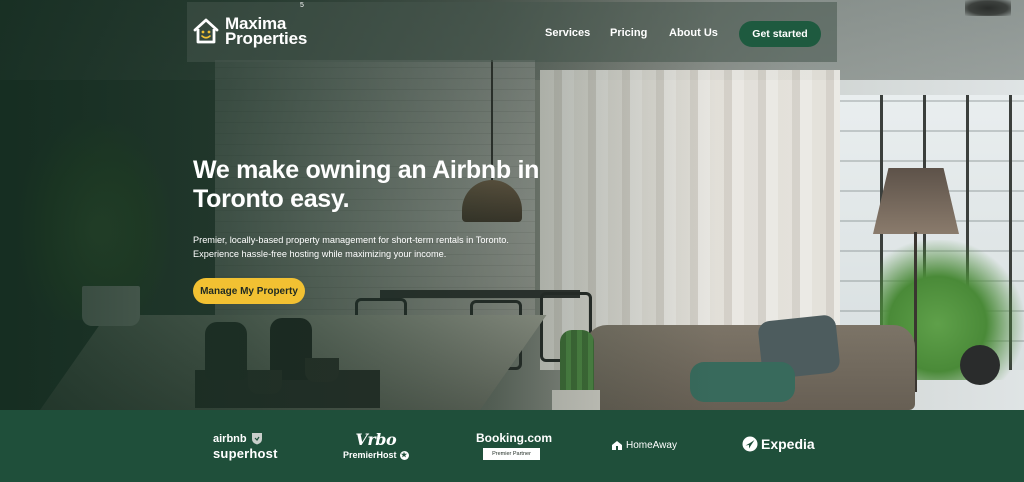  What do you see at coordinates (256, 439) in the screenshot?
I see `superhost-shield-icon` at bounding box center [256, 439].